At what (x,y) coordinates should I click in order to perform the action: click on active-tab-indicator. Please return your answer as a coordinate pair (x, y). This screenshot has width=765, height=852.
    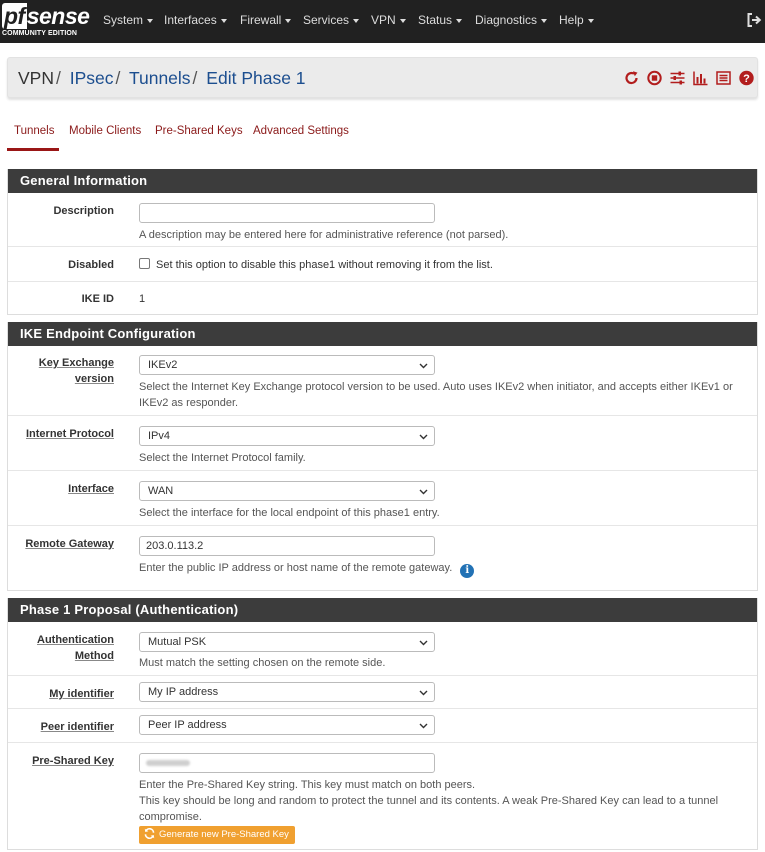
    Looking at the image, I should click on (33, 149).